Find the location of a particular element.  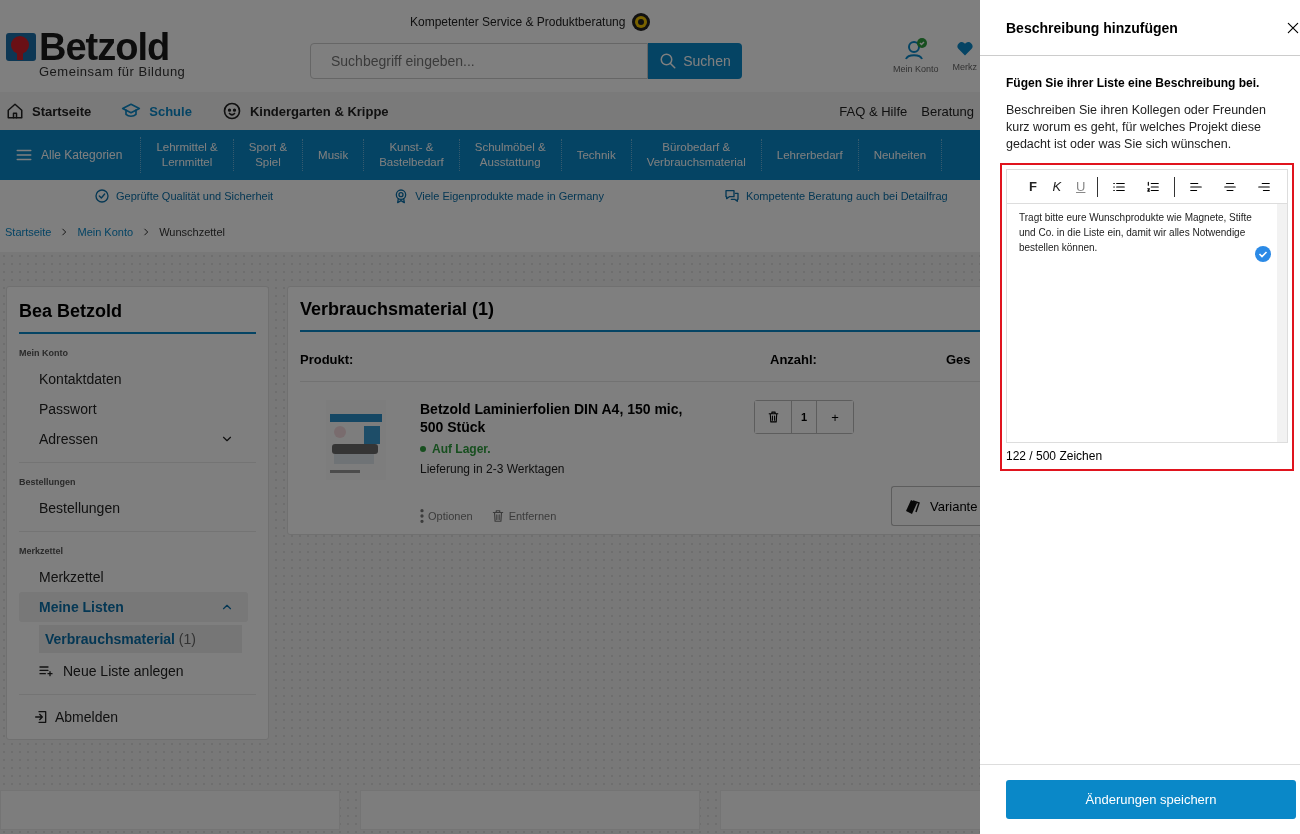

logo-tagline: Gemeinsam für Bildung is located at coordinates (112, 71).